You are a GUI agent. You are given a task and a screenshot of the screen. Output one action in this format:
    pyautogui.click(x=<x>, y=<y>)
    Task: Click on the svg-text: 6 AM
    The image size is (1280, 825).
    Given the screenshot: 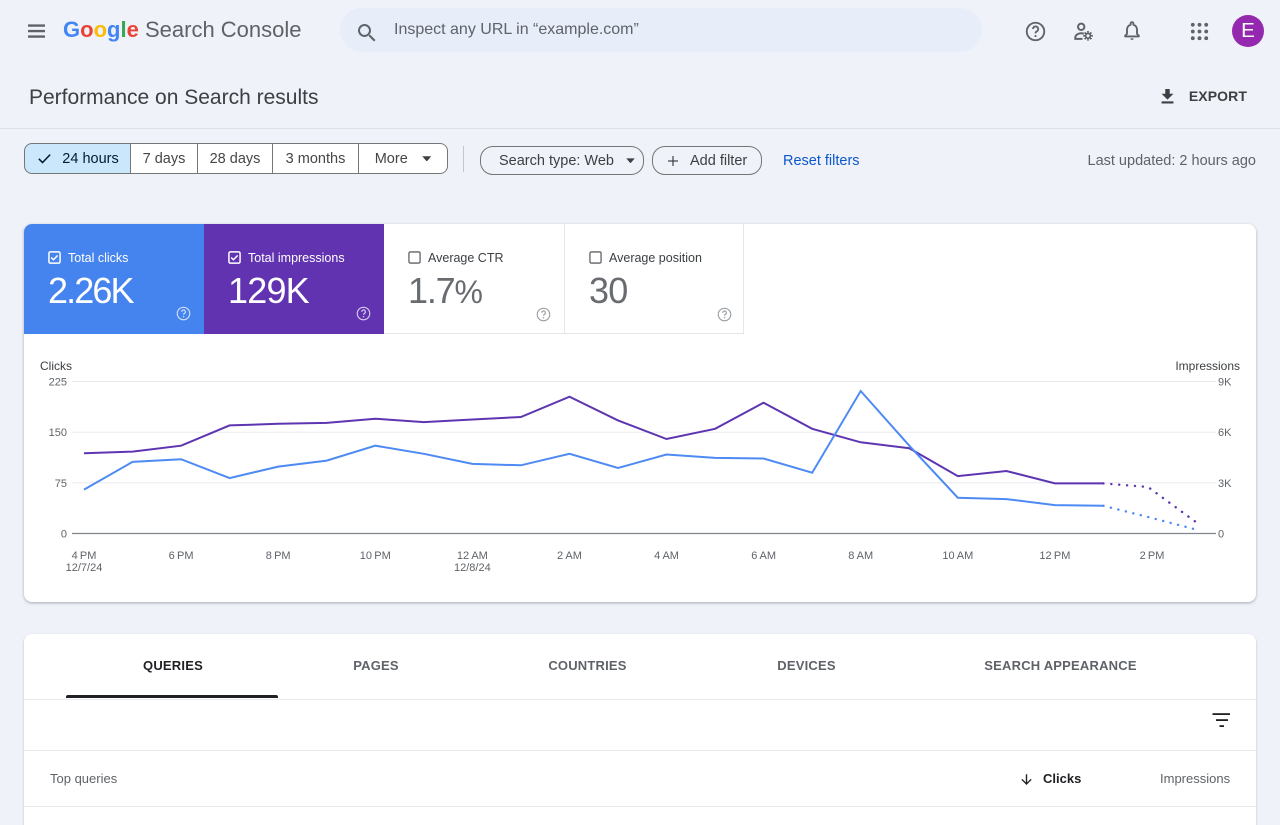 What is the action you would take?
    pyautogui.click(x=763, y=556)
    